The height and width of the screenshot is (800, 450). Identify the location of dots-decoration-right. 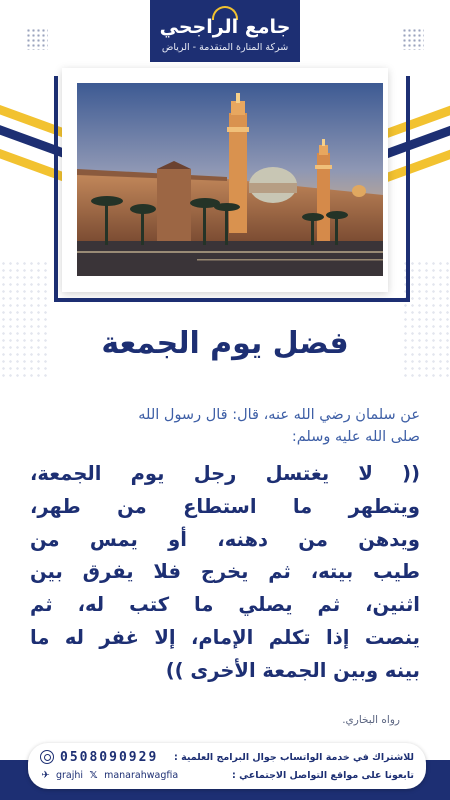
(413, 39).